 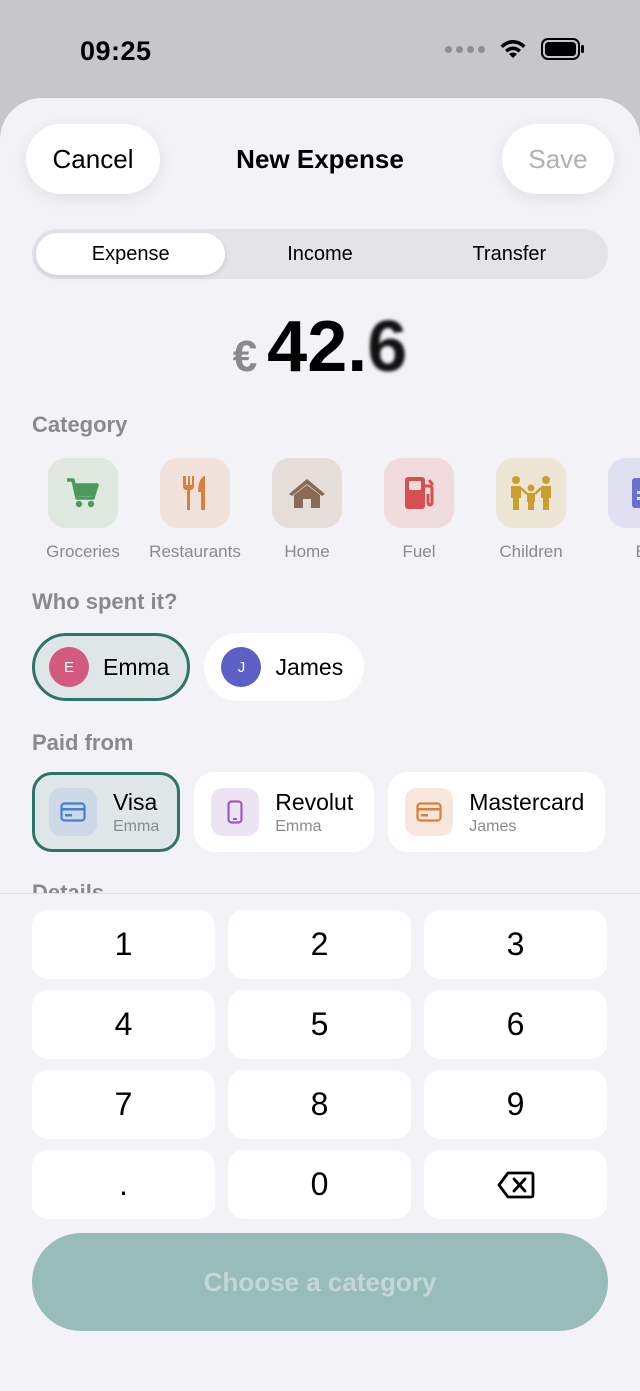 What do you see at coordinates (131, 254) in the screenshot?
I see `tab-expense: Expense` at bounding box center [131, 254].